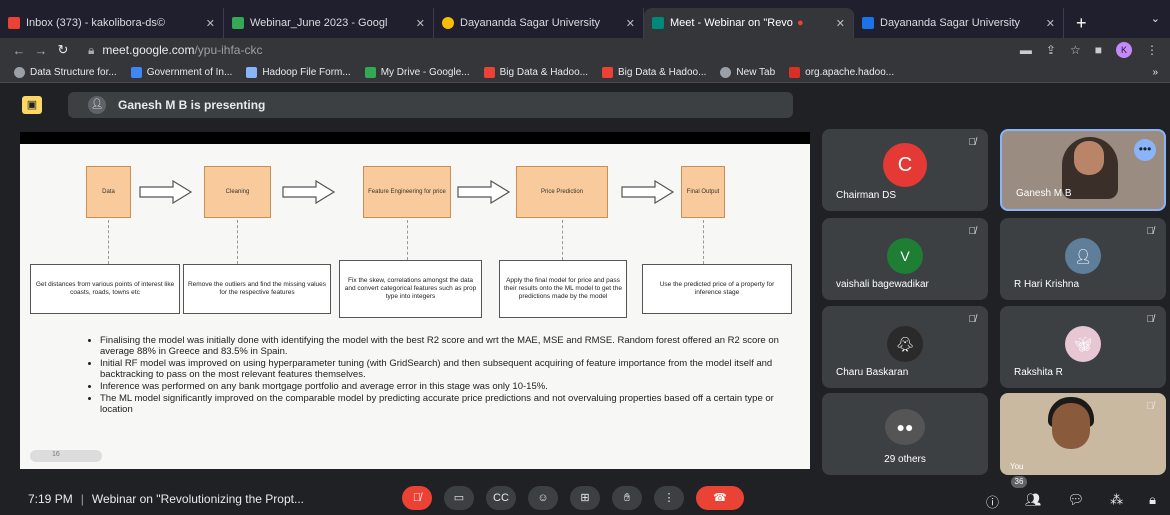 The height and width of the screenshot is (515, 1170). Describe the element at coordinates (66, 456) in the screenshot. I see `slide-pager: 16` at that location.